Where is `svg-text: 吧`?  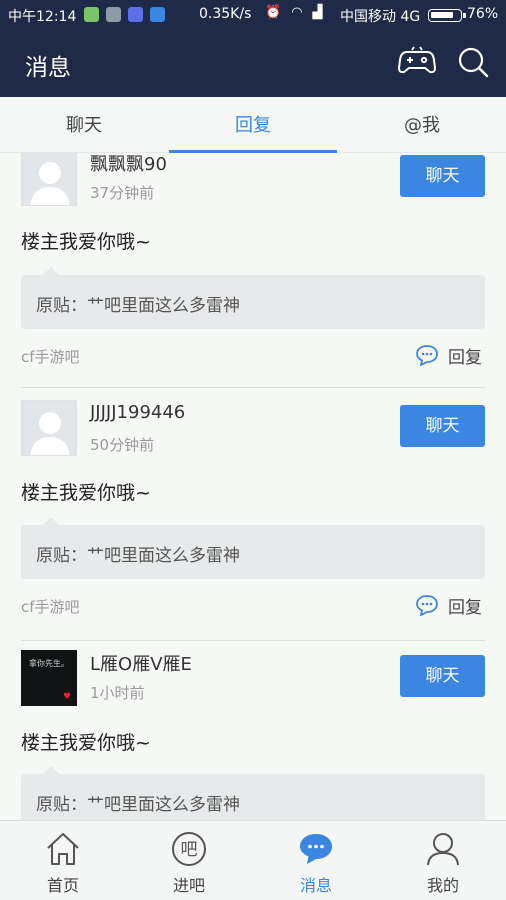 svg-text: 吧 is located at coordinates (189, 850).